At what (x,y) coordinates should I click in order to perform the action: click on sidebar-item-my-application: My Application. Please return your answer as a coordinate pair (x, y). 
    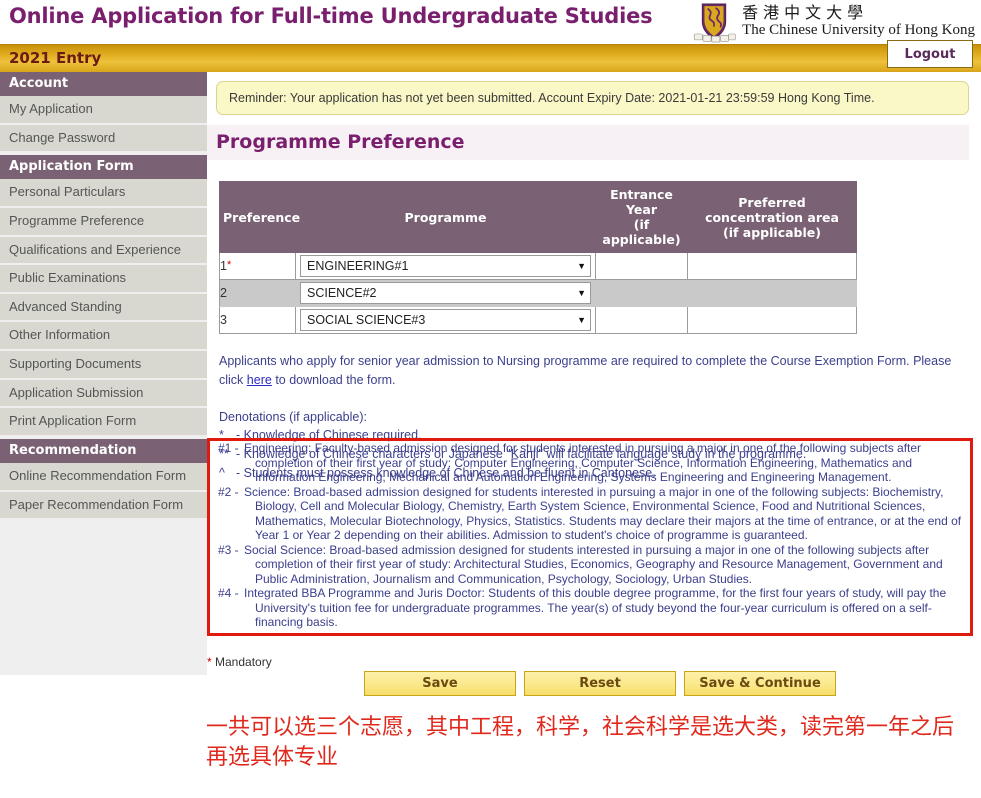
    Looking at the image, I should click on (103, 109).